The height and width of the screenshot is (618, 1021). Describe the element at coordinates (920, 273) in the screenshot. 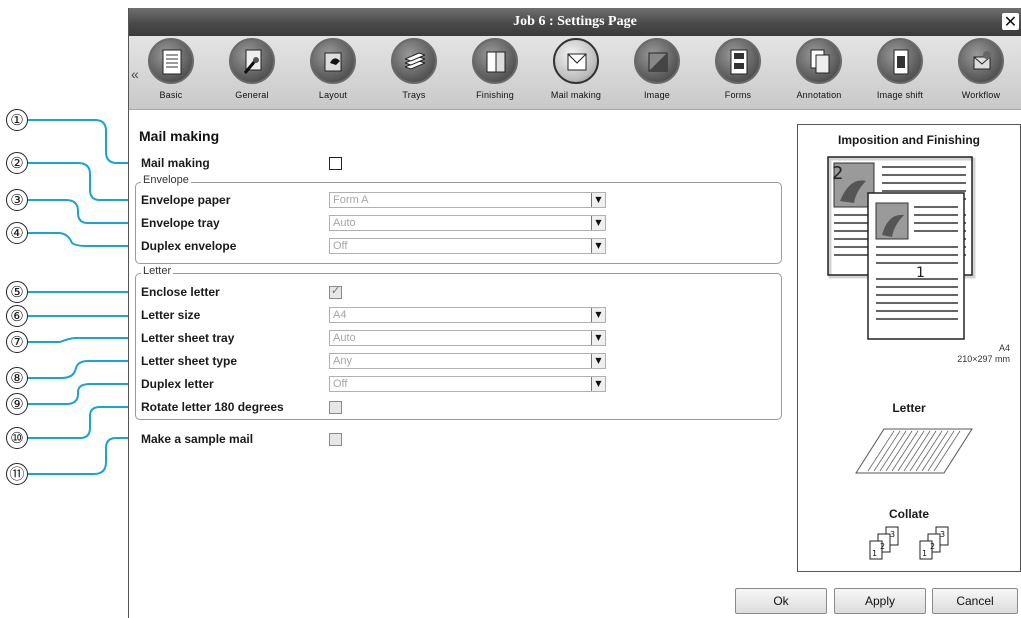

I see `page-number-1: 1` at that location.